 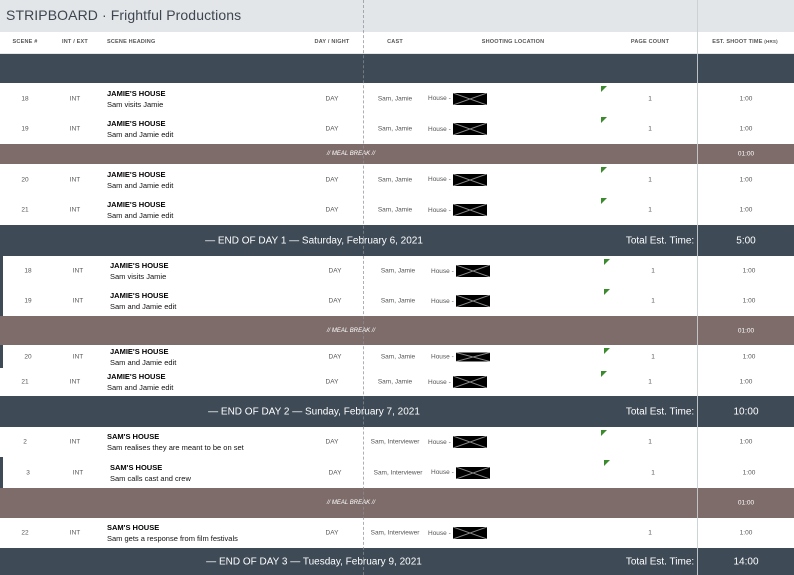 What do you see at coordinates (140, 382) in the screenshot?
I see `scene-heading: JAMIE'S HOUSE Sam and Jamie edit` at bounding box center [140, 382].